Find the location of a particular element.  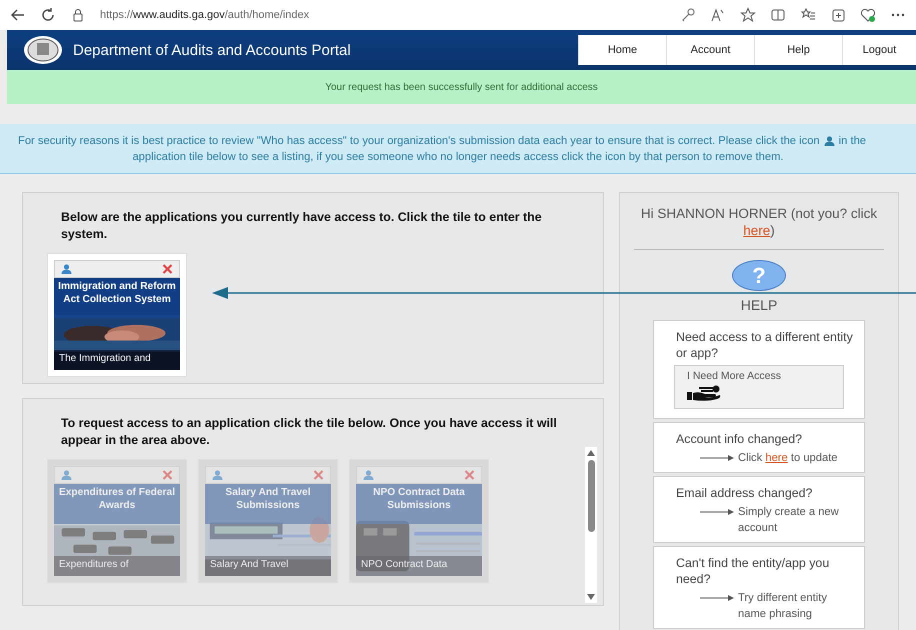

seal-icon is located at coordinates (43, 50).